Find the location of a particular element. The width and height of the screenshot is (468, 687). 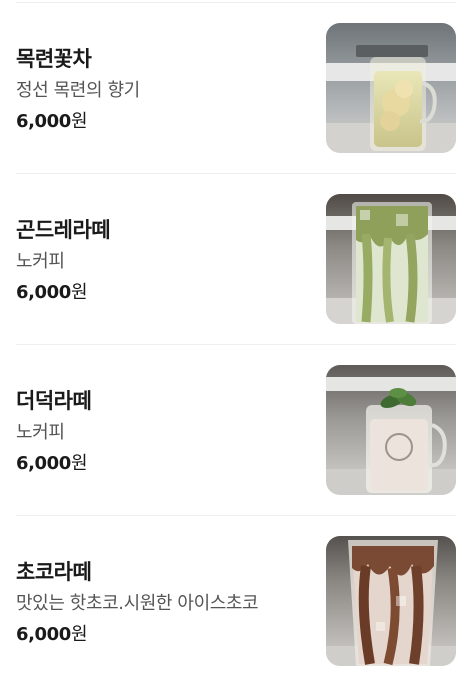

deodeok-latte-photo is located at coordinates (391, 430).